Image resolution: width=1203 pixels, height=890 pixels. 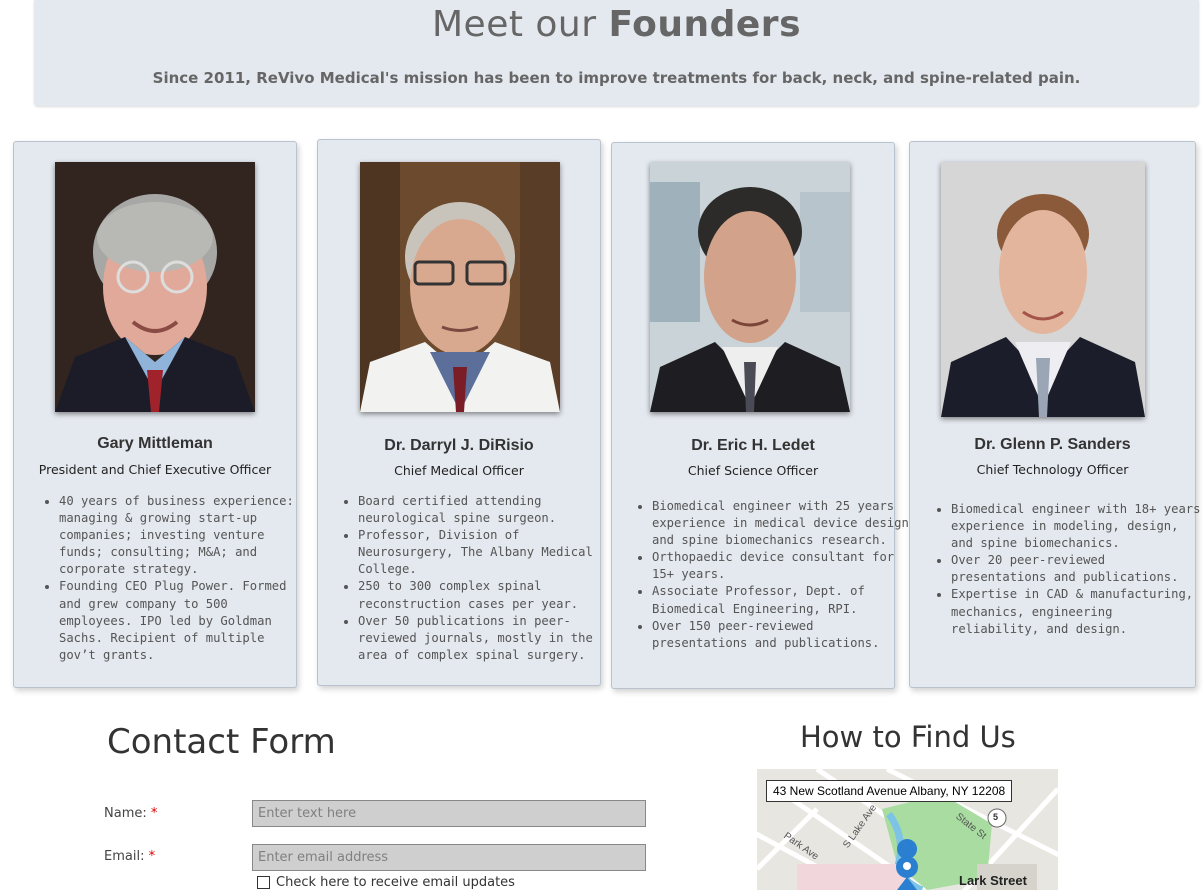 What do you see at coordinates (1052, 444) in the screenshot?
I see `founder-name: Dr. Glenn P. Sanders` at bounding box center [1052, 444].